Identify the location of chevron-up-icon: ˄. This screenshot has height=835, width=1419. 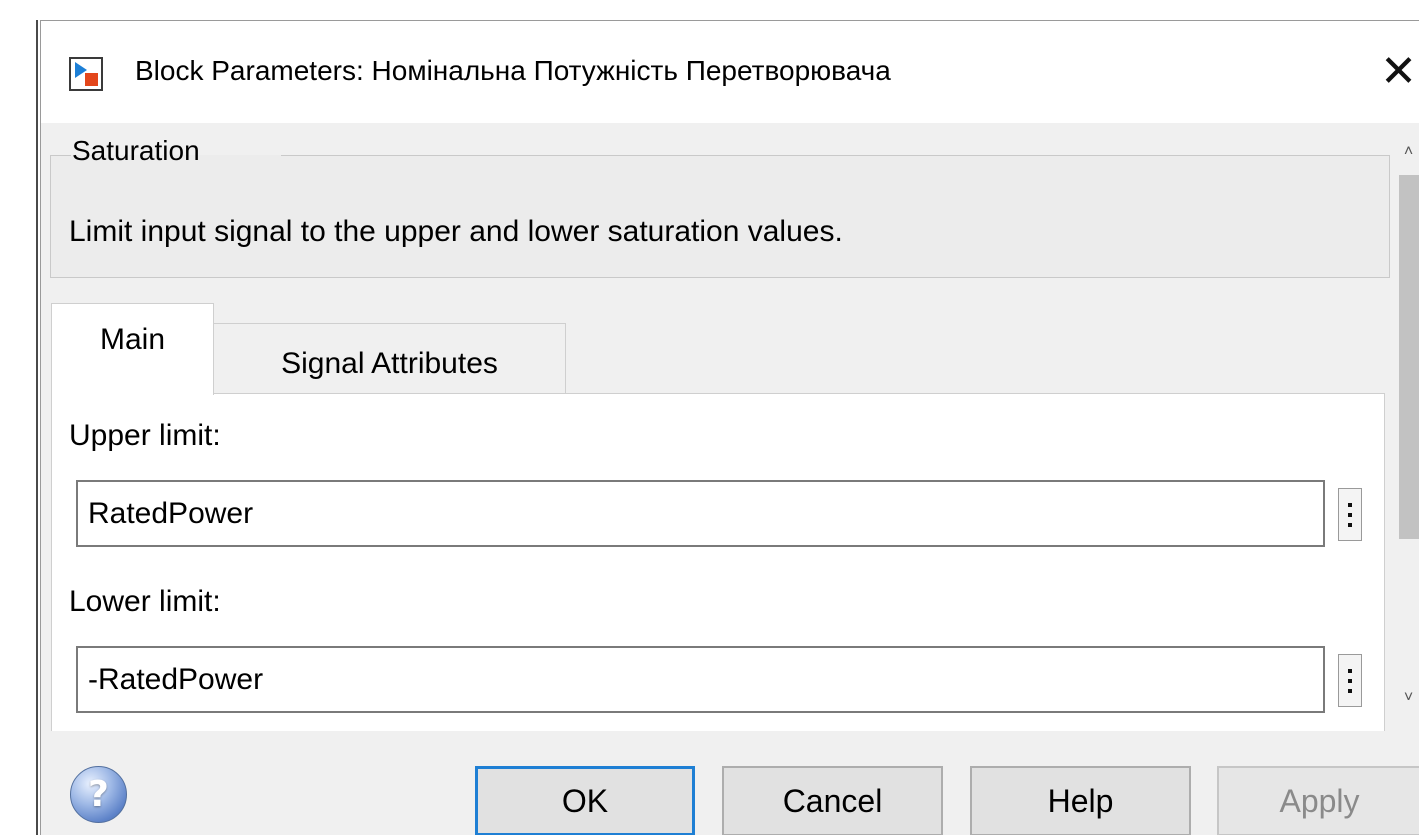
(1408, 152).